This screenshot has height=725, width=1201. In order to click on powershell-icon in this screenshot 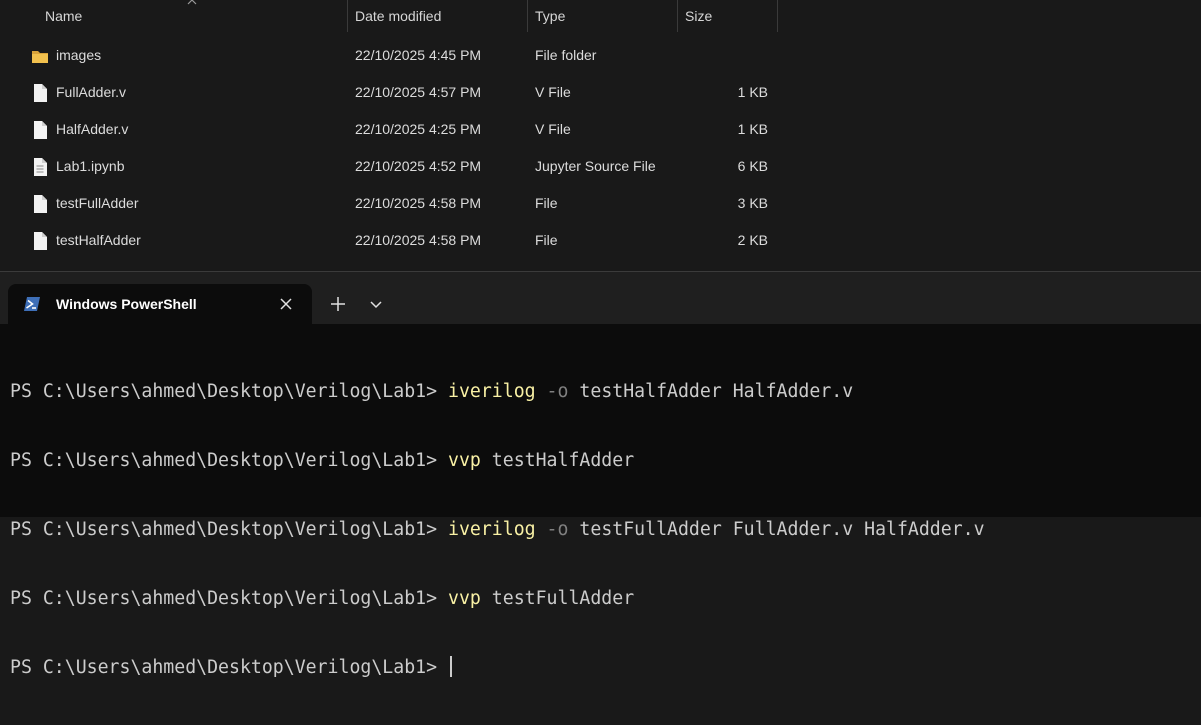, I will do `click(32, 304)`.